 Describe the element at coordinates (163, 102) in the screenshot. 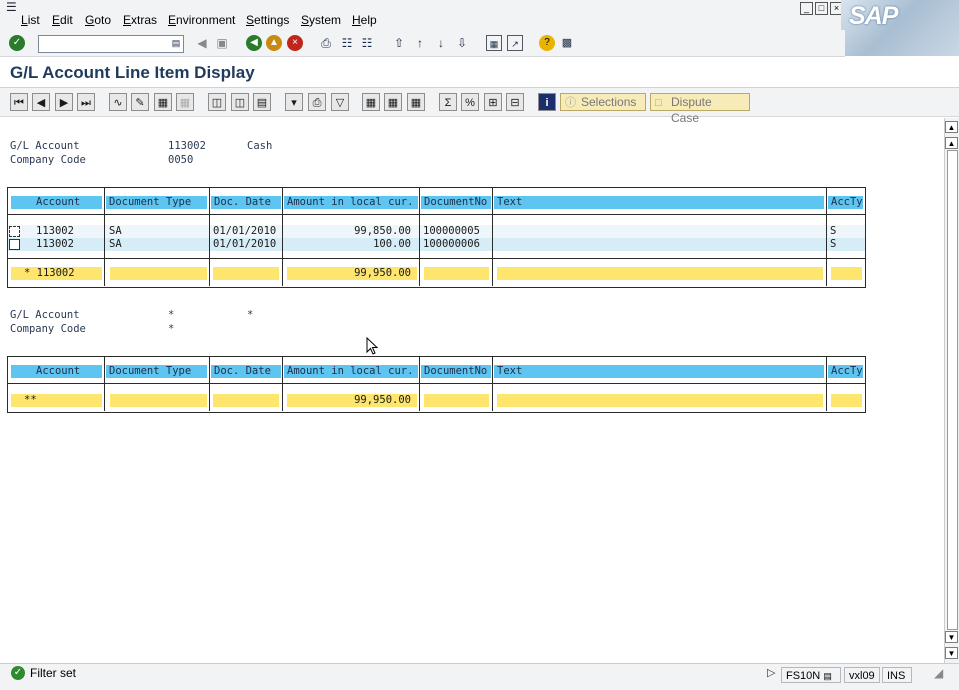

I see `mass-change-icon: ▦` at that location.